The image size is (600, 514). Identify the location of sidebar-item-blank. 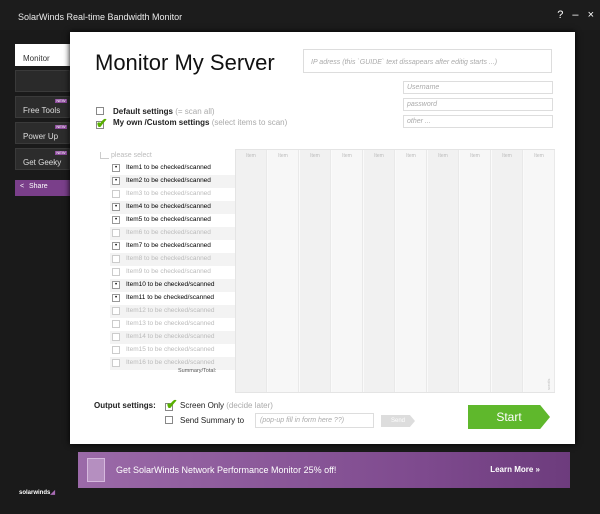
(42, 81).